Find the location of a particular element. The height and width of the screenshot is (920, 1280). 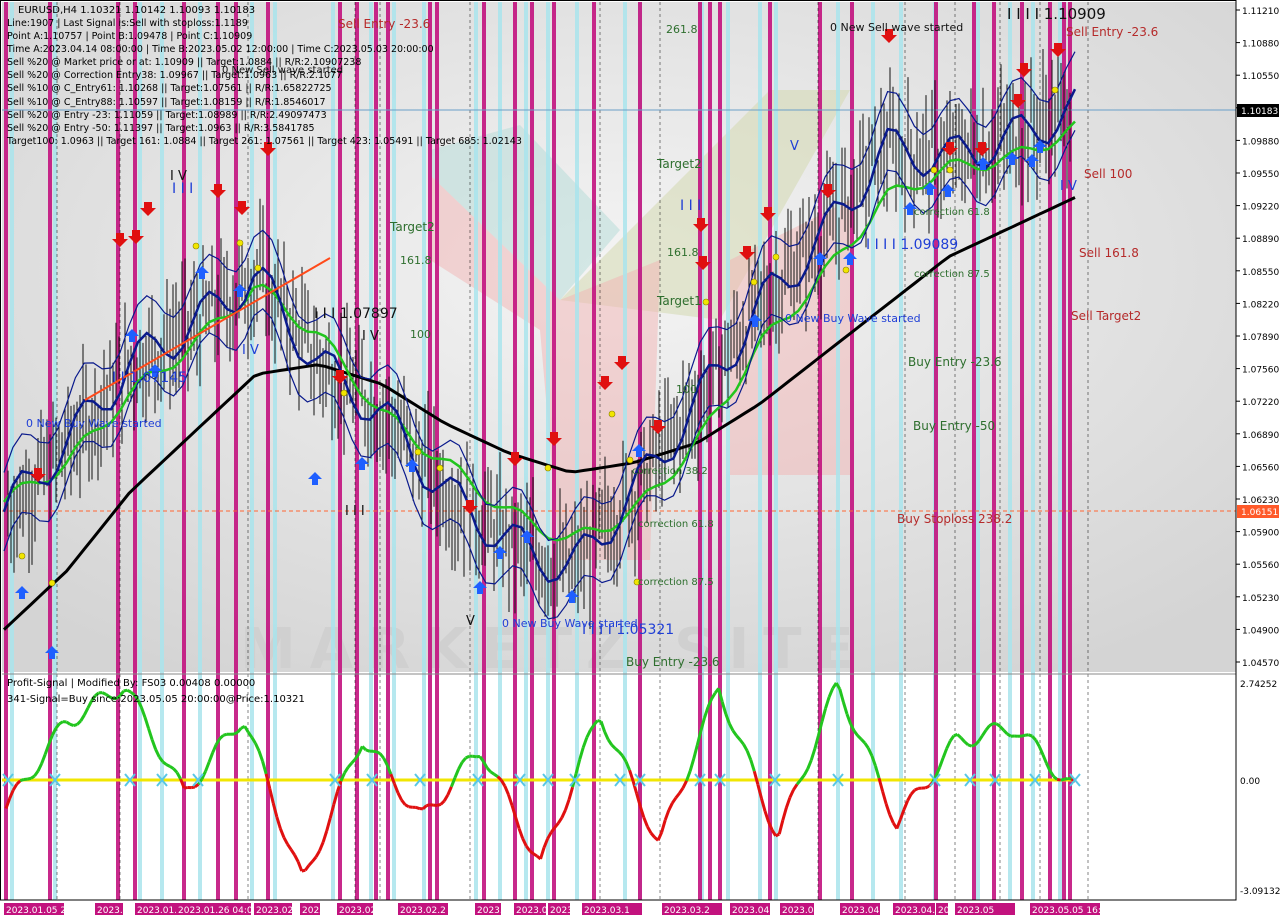

overlay-label-correction-87-right: correction 87.5 is located at coordinates (952, 274).